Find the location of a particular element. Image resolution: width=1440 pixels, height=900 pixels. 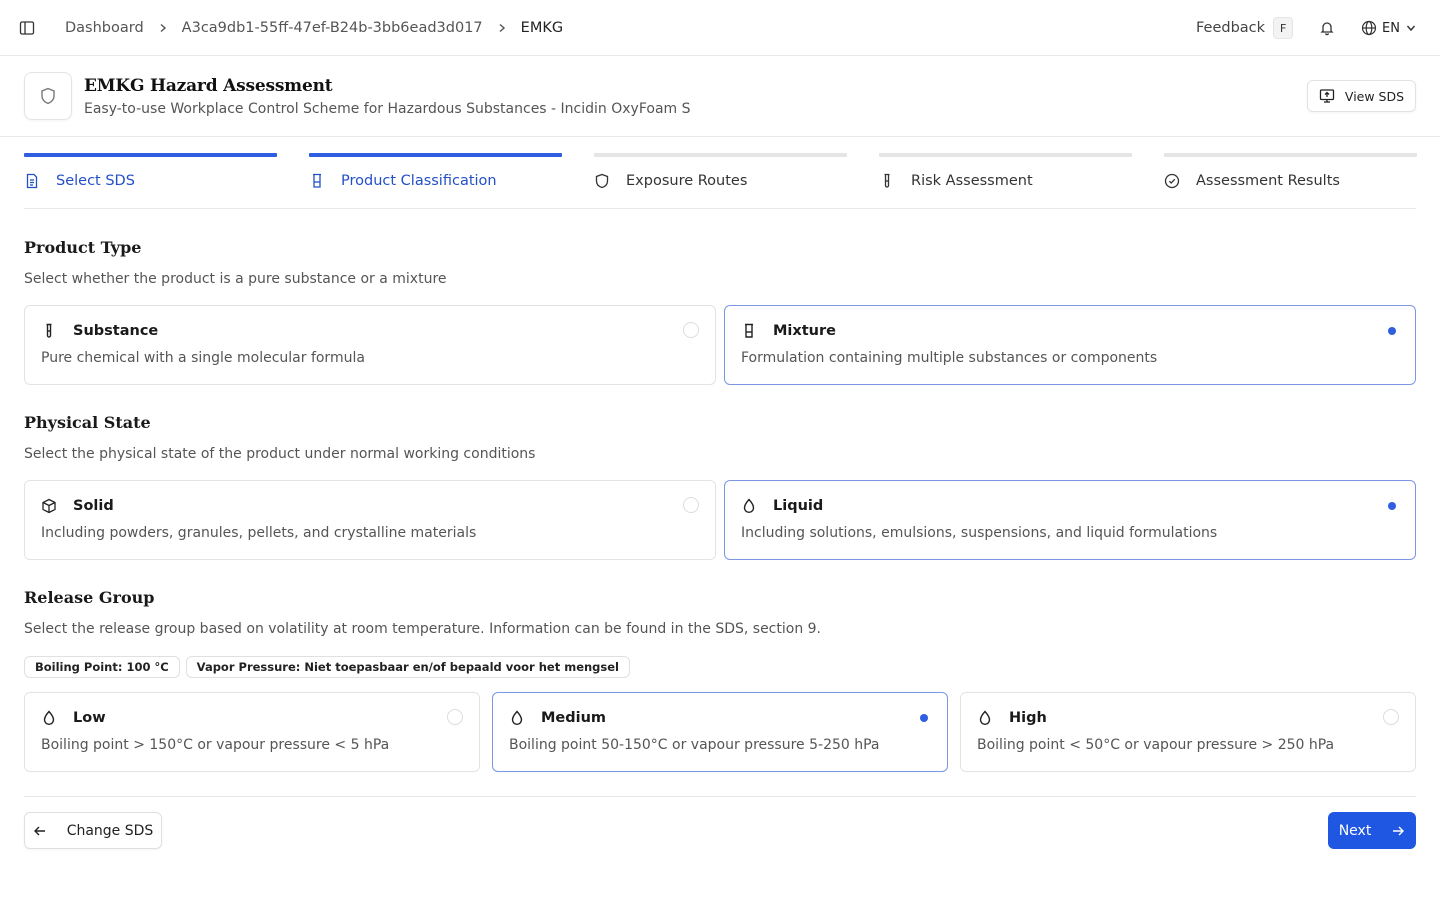

bell-icon is located at coordinates (1327, 28).